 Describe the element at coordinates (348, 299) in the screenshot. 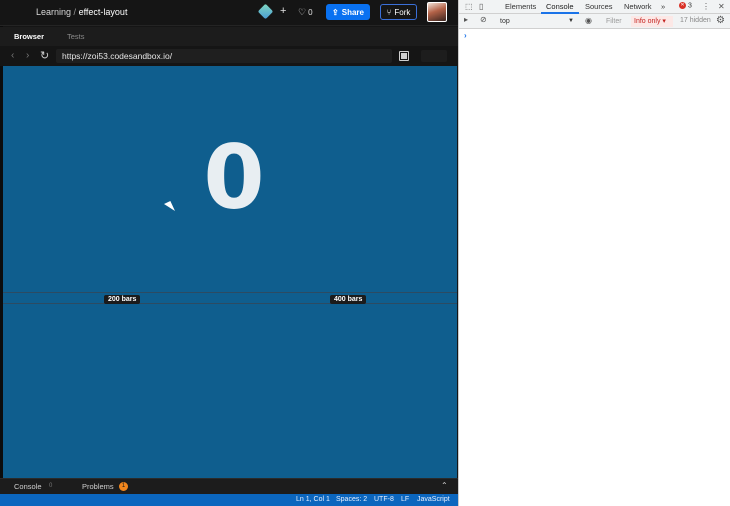

I see `label-400-bars: 400 bars` at that location.